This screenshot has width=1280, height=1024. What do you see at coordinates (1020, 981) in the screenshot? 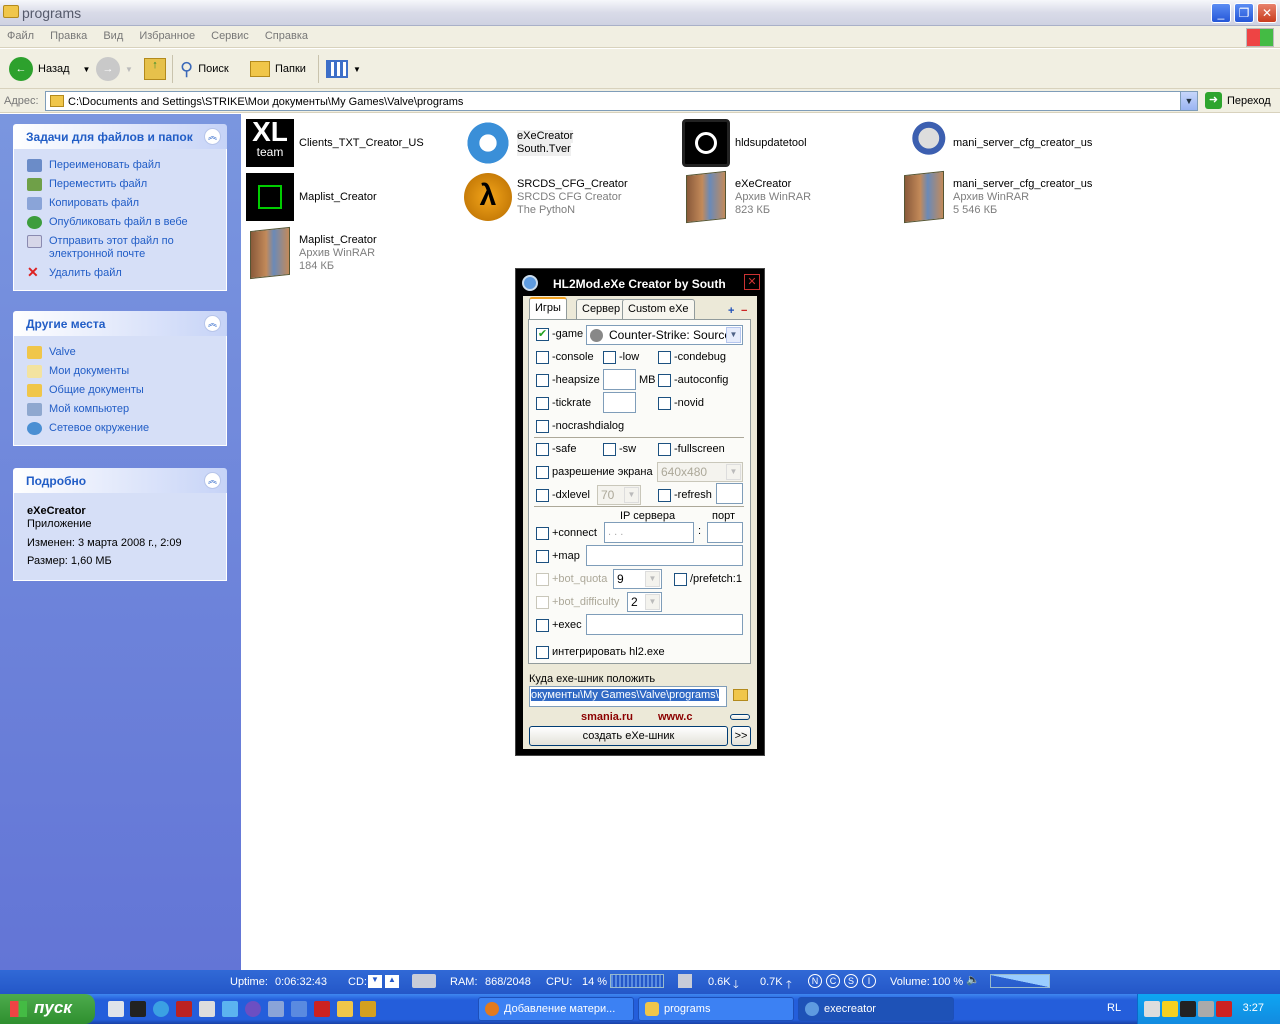
I see `volume-slider` at bounding box center [1020, 981].